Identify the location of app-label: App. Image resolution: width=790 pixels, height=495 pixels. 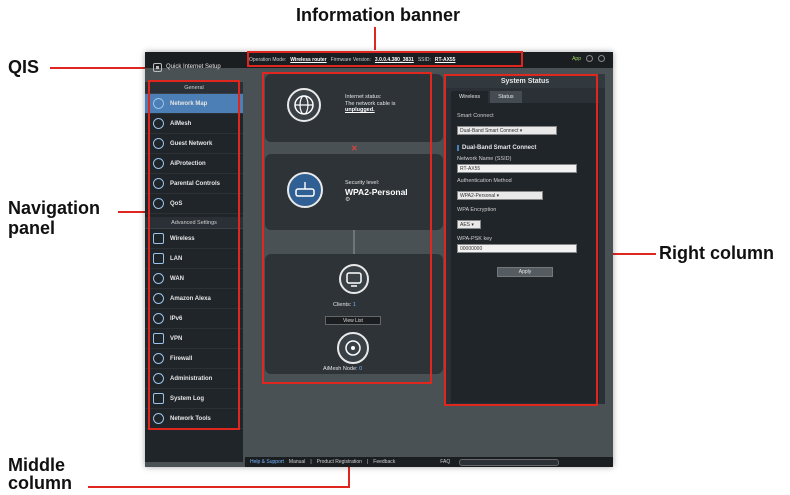
(576, 59).